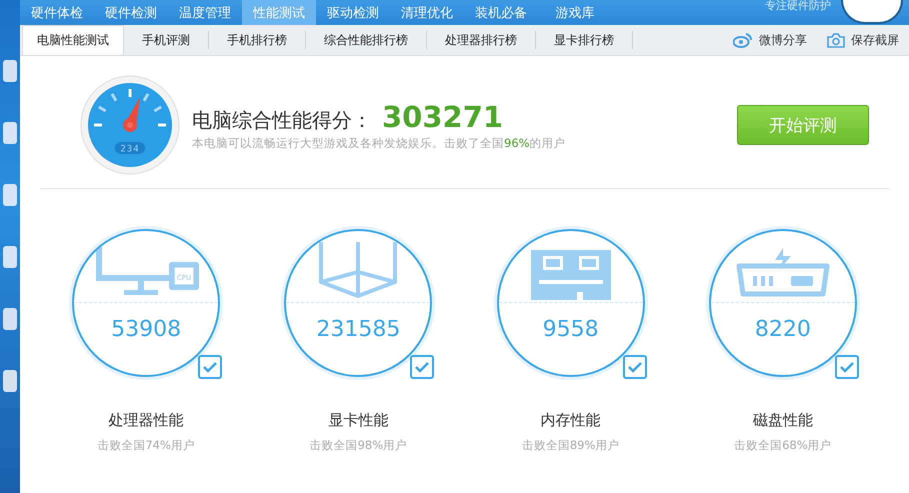 This screenshot has height=493, width=909. I want to click on component-score: 9558, so click(570, 329).